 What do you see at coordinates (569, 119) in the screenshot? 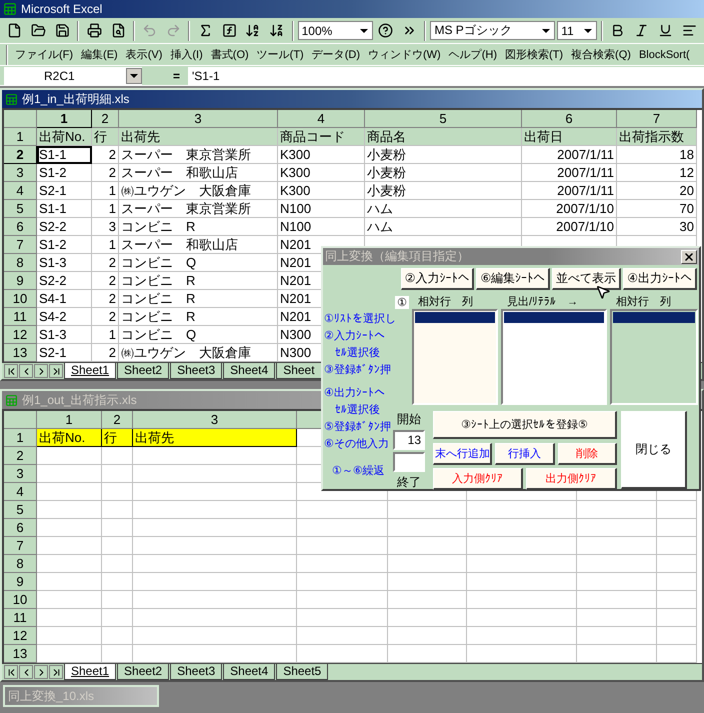
I see `column-header: 6` at bounding box center [569, 119].